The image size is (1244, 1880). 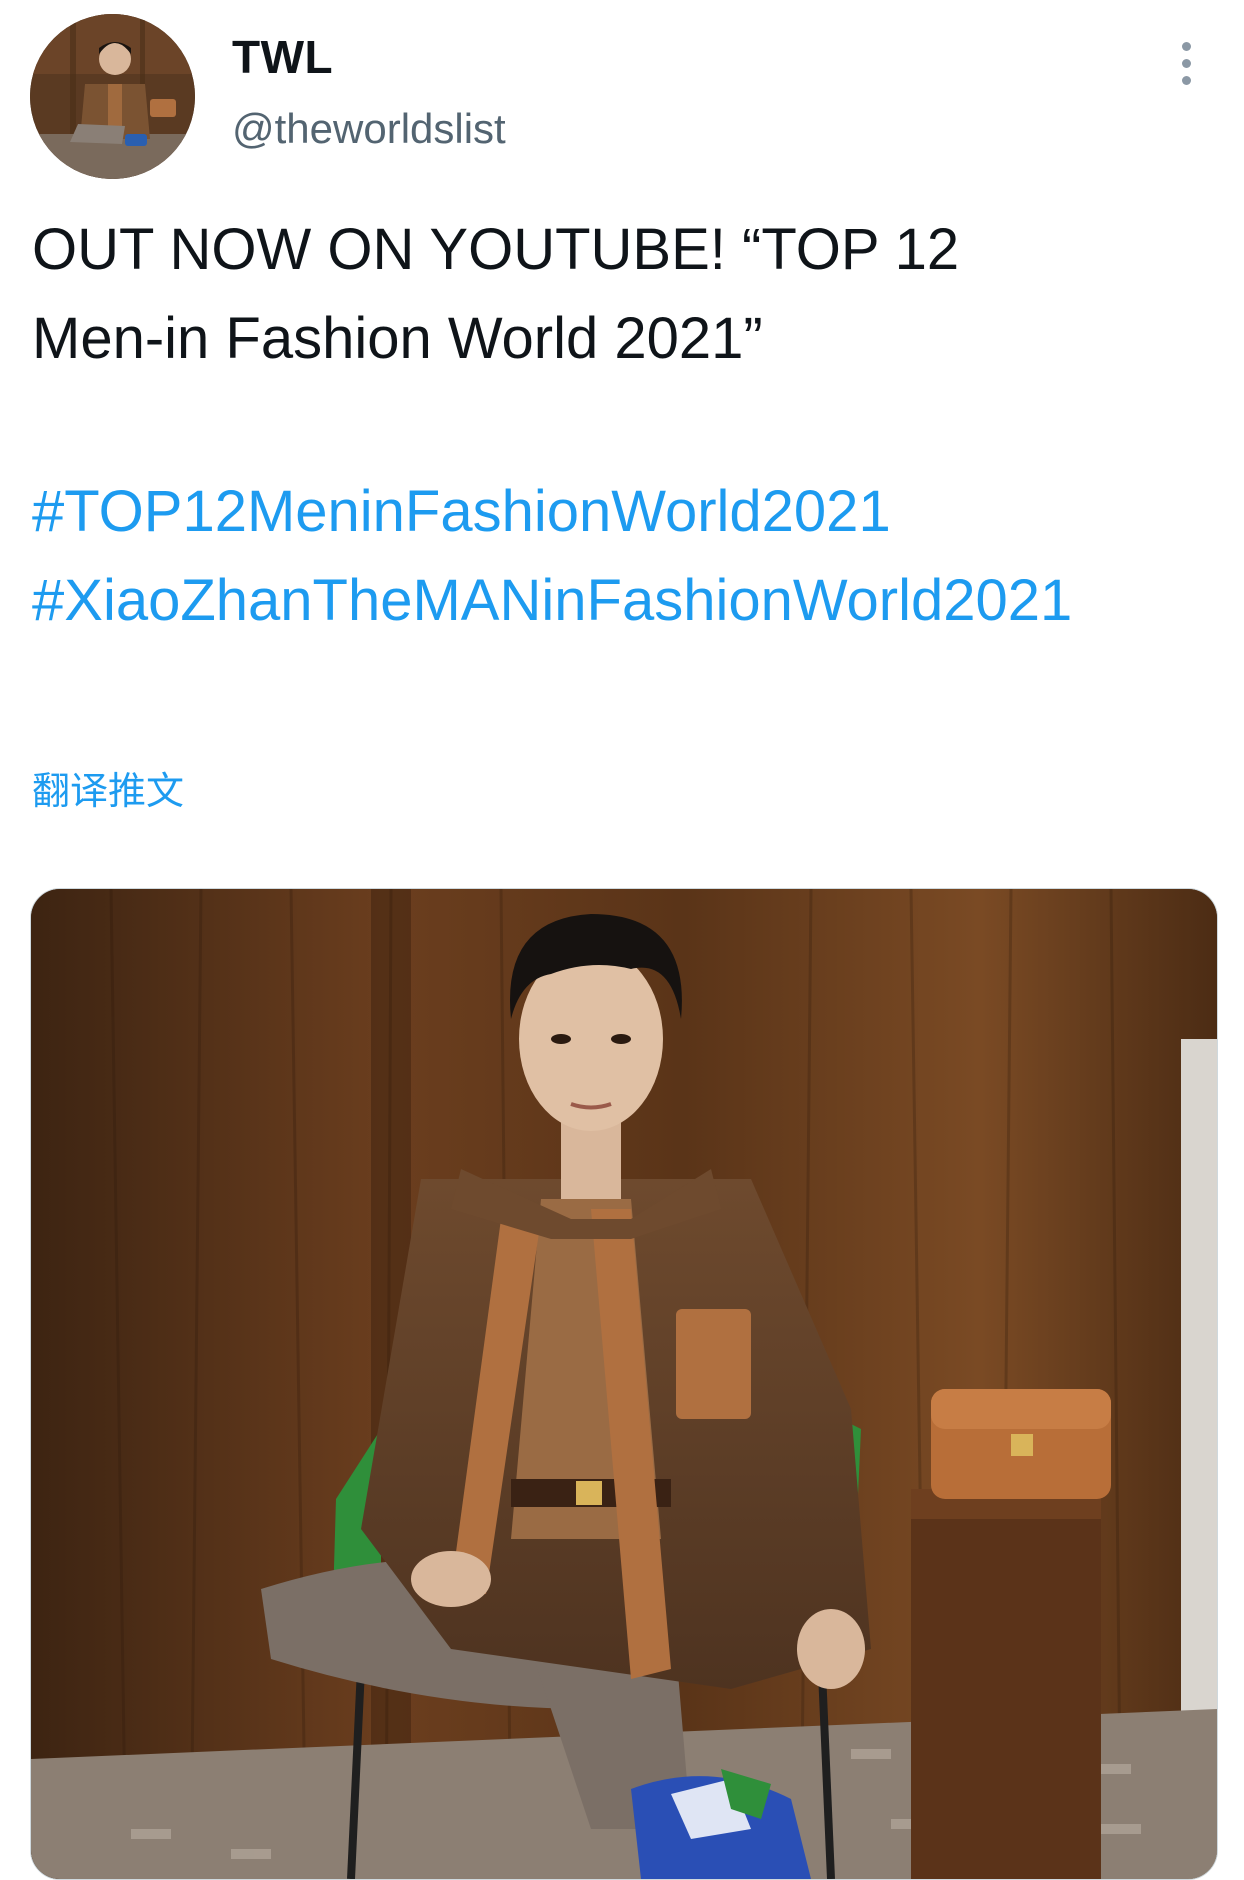 I want to click on avatar, so click(x=112, y=96).